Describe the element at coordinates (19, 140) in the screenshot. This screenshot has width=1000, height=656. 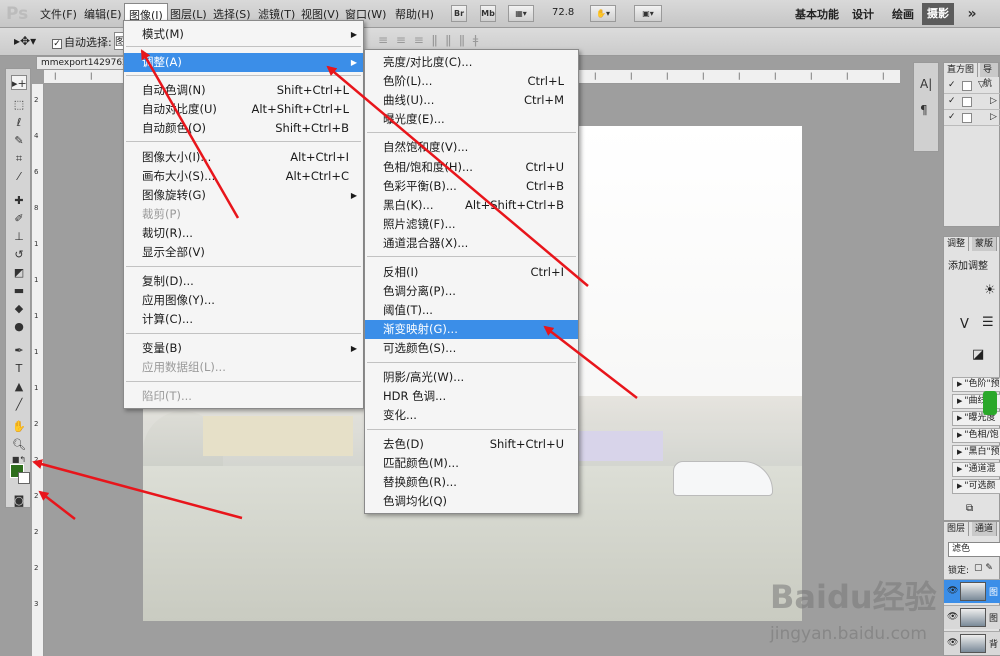
I see `quick-select-tool-icon: ✎` at that location.